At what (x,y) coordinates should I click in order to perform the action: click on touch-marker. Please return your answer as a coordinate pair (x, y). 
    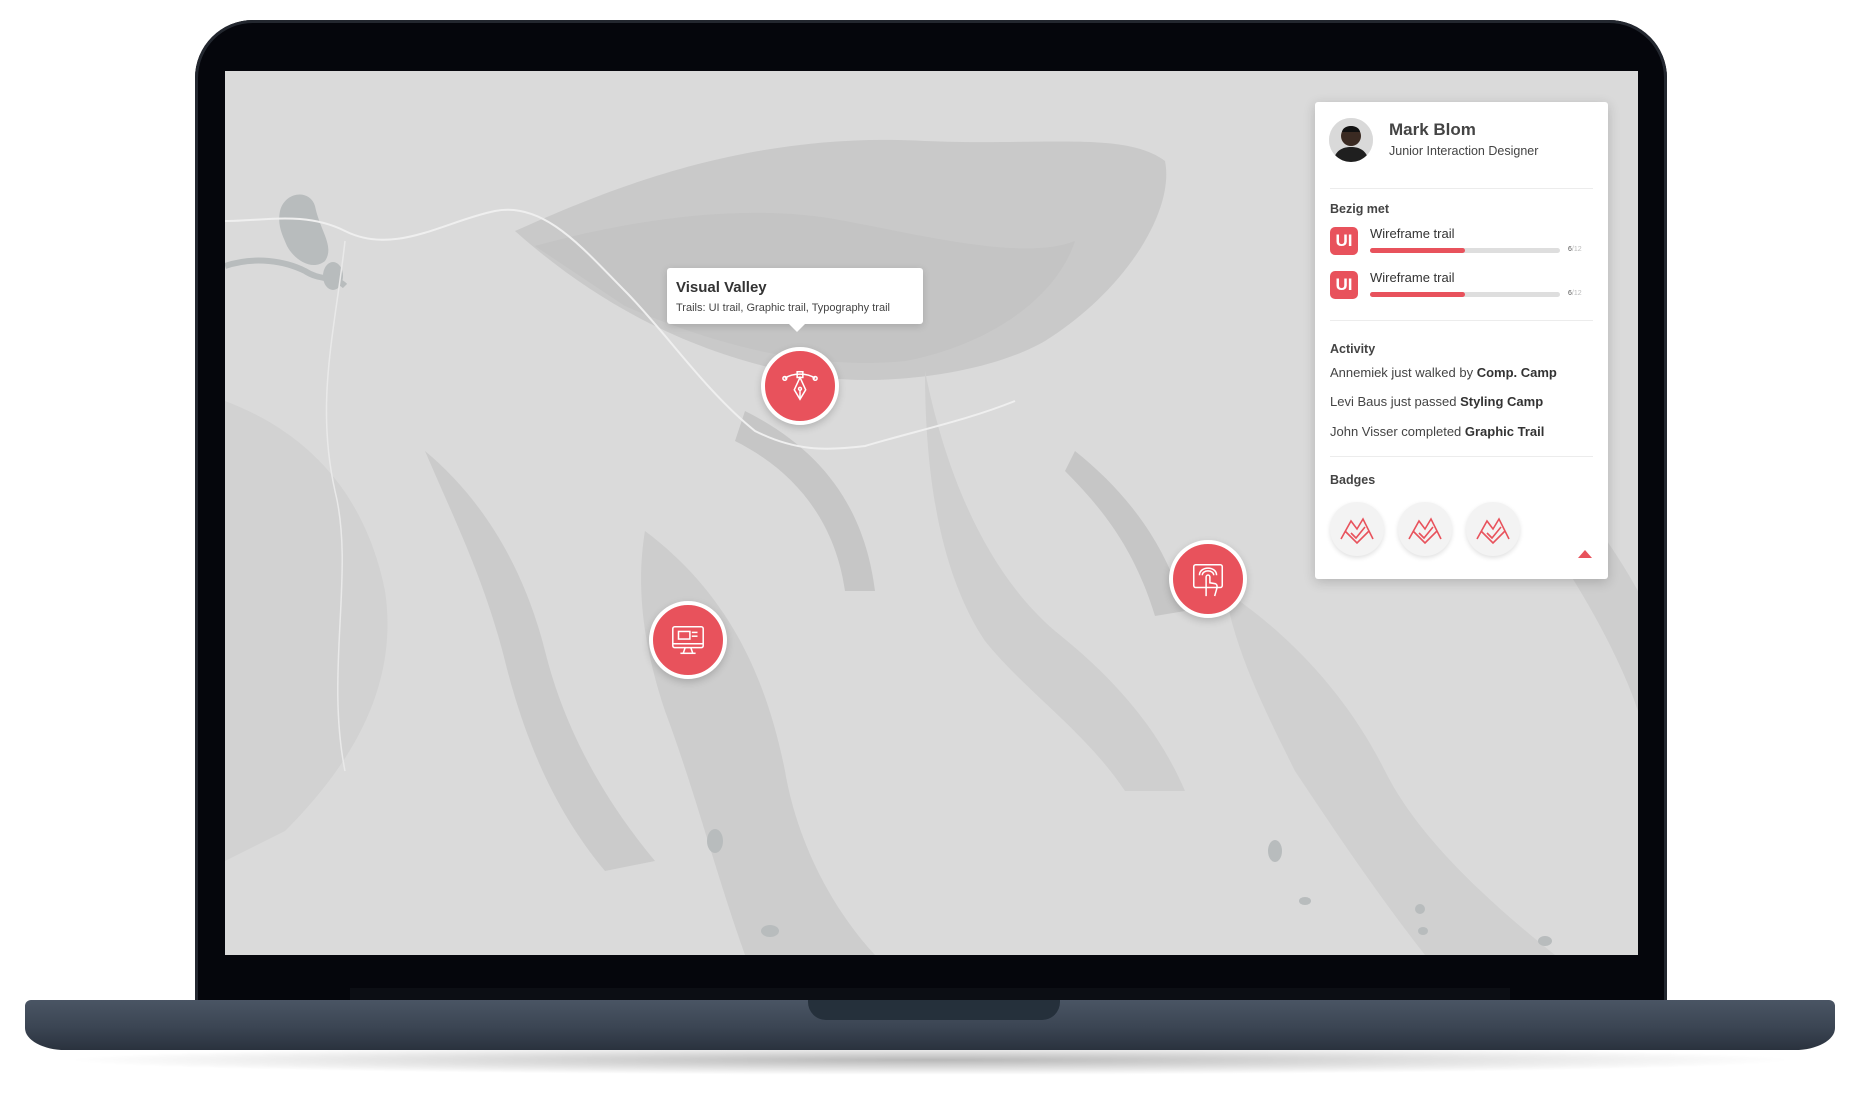
    Looking at the image, I should click on (1208, 579).